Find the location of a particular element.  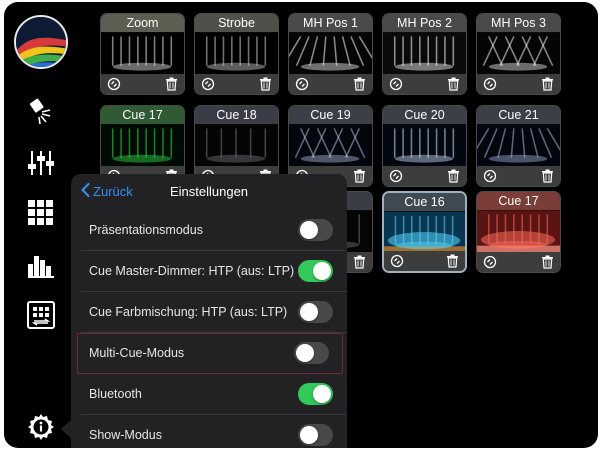

cue-tile-title: Cue 19 is located at coordinates (330, 115).